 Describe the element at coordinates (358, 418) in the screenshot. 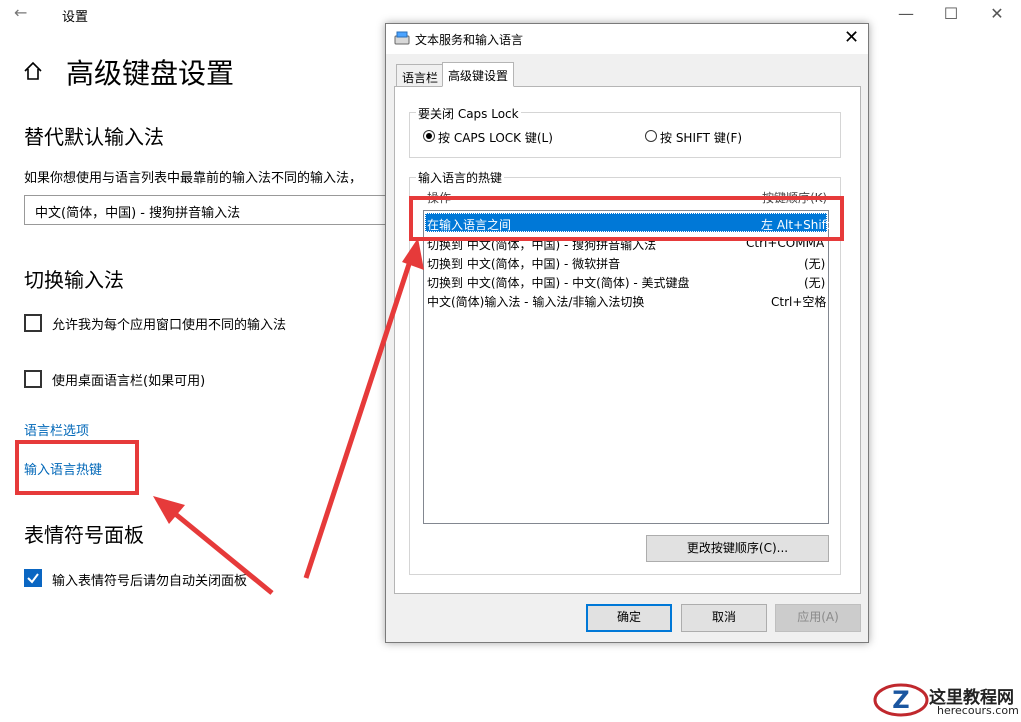

I see `arrow-to-list` at that location.